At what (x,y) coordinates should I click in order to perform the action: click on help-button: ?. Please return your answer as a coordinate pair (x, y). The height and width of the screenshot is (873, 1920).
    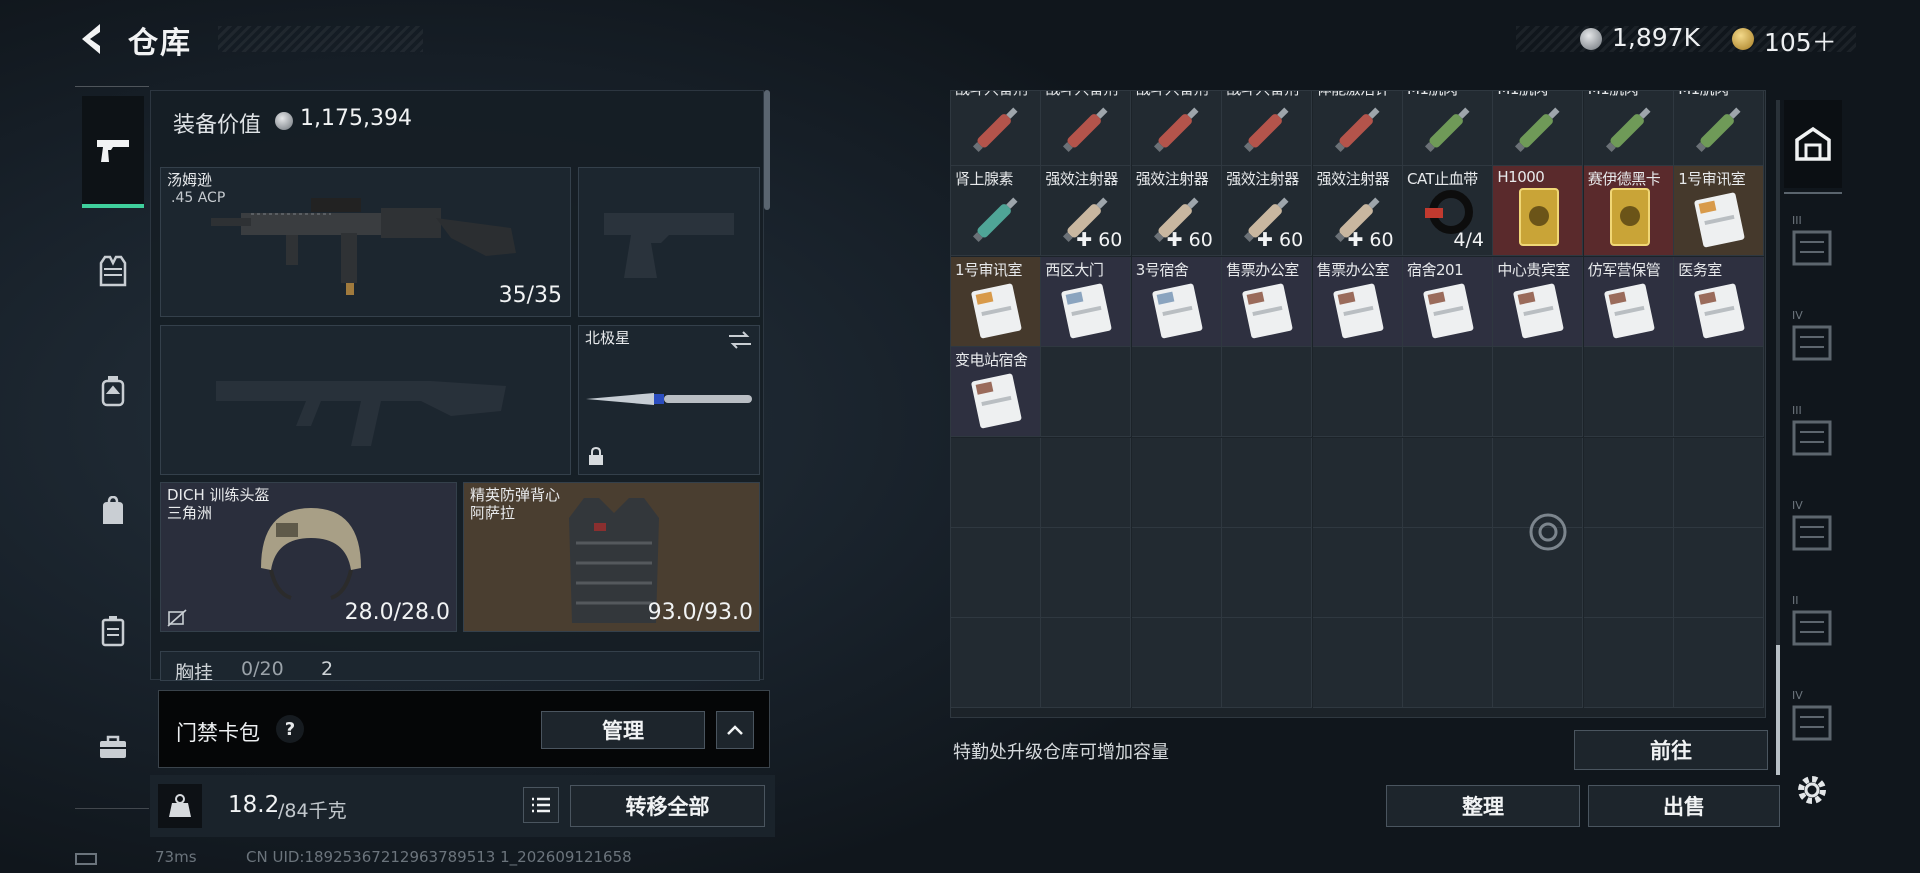
    Looking at the image, I should click on (290, 729).